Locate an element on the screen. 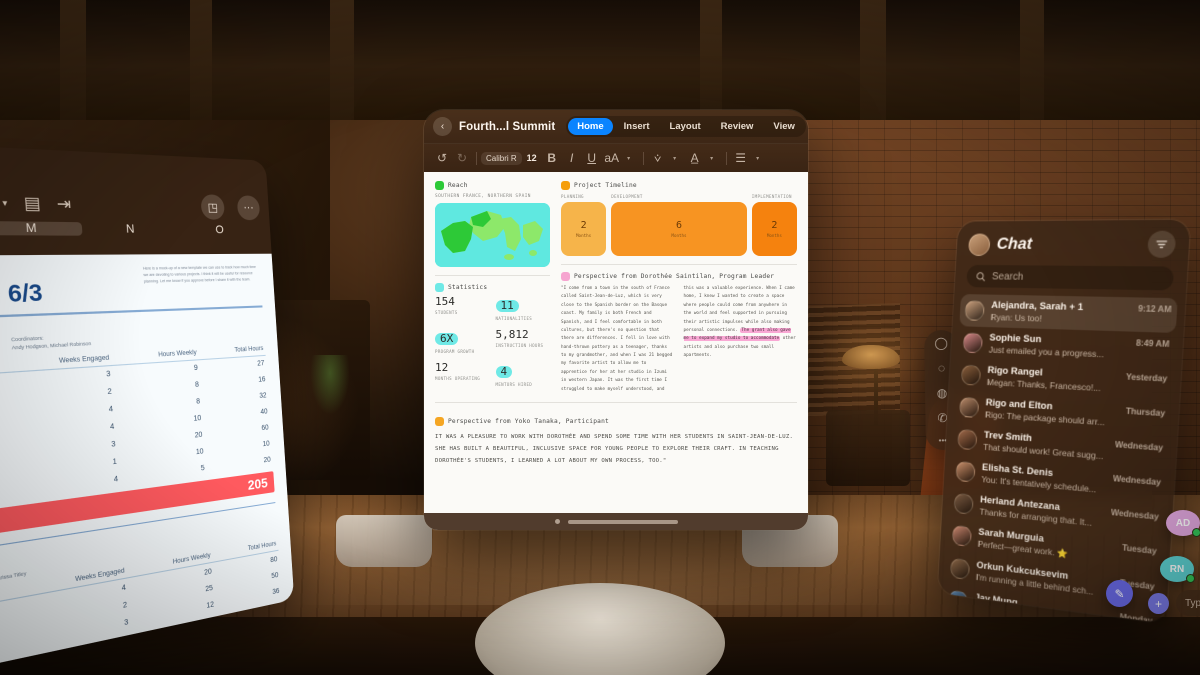 This screenshot has width=1200, height=675. stat-label: INSTRUCTION HOURS is located at coordinates (519, 346).